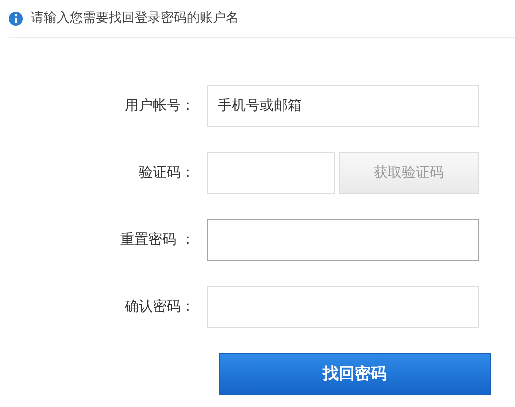 The width and height of the screenshot is (515, 407). Describe the element at coordinates (135, 19) in the screenshot. I see `instruction-text: 请输入您需要找回登录密码的账户名` at that location.